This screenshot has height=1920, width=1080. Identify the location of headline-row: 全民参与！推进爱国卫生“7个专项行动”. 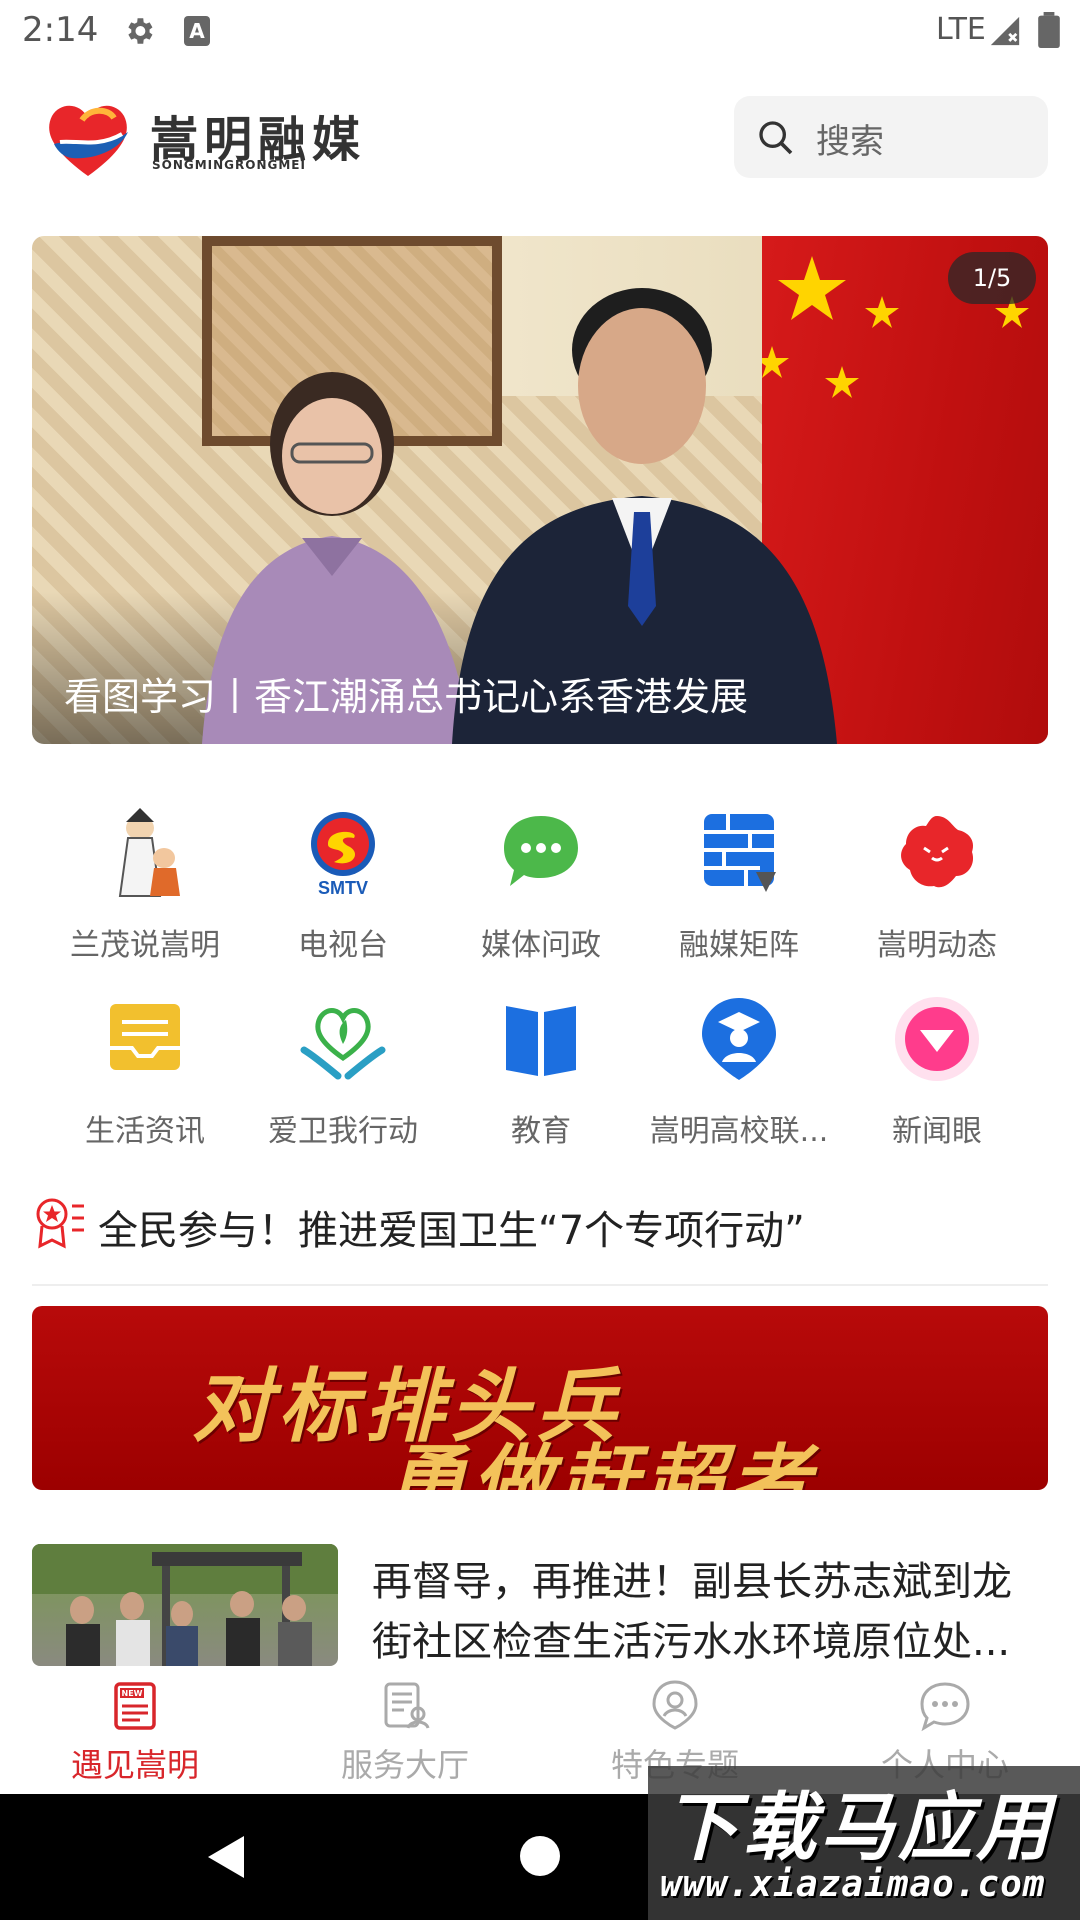
(540, 1241).